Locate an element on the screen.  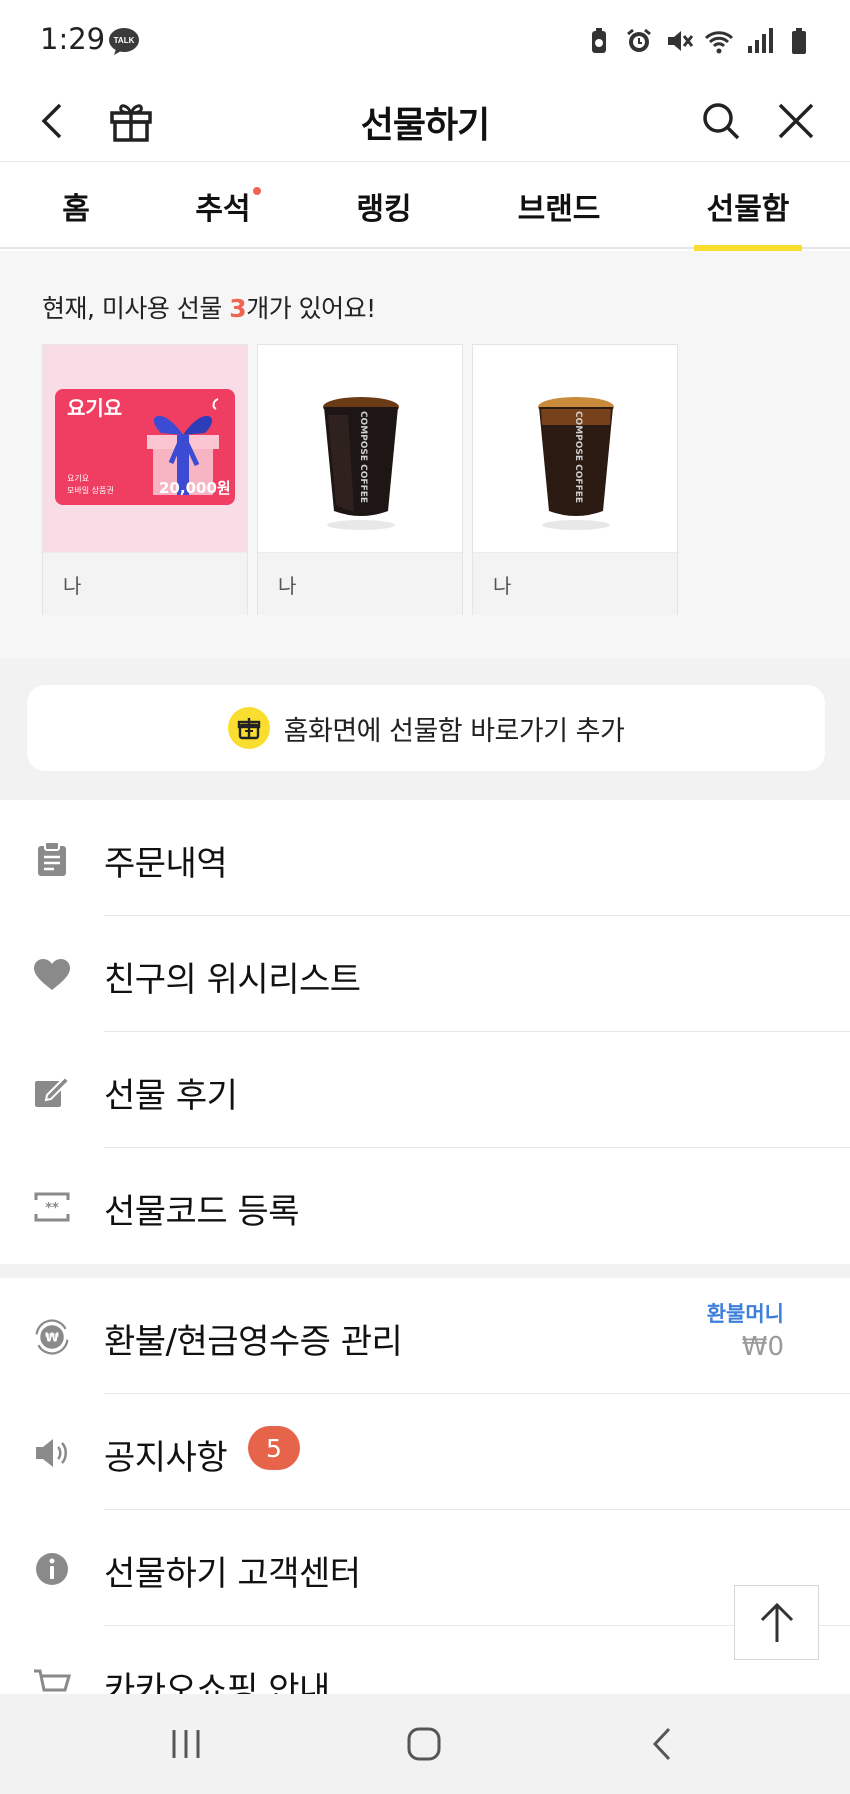
tab-label: 랭킹 is located at coordinates (384, 209).